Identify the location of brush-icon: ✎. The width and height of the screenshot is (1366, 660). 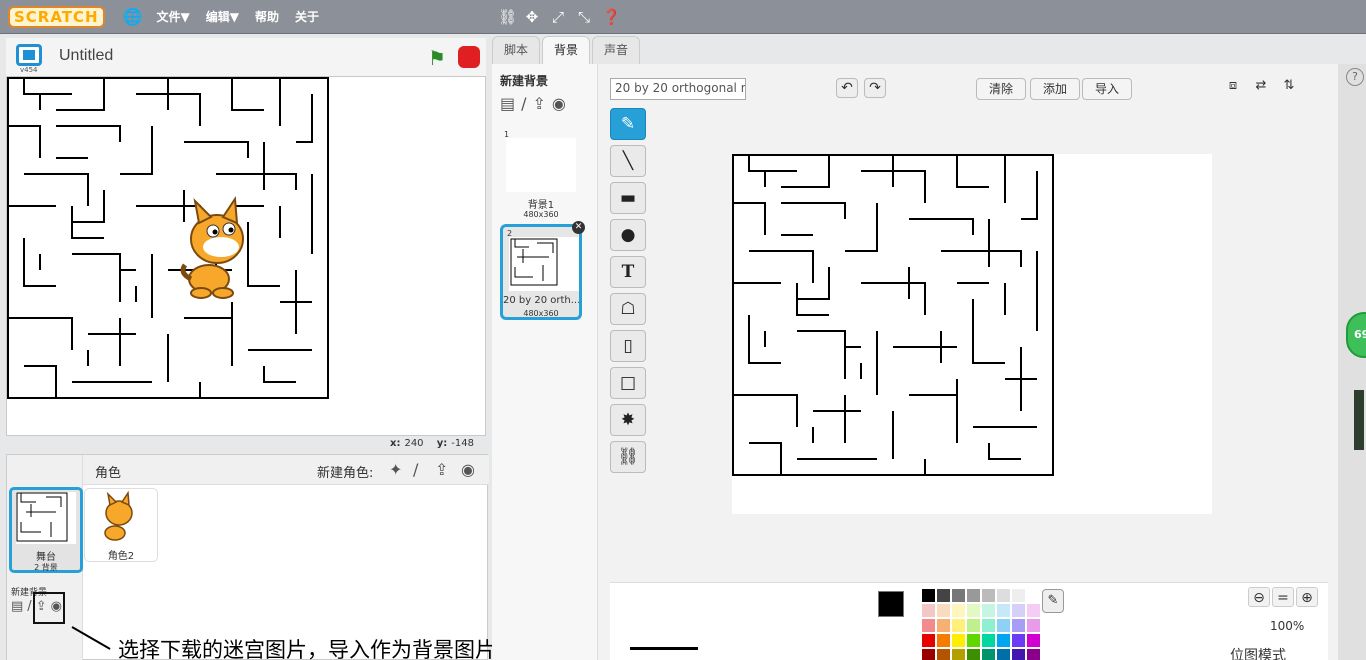
(628, 124).